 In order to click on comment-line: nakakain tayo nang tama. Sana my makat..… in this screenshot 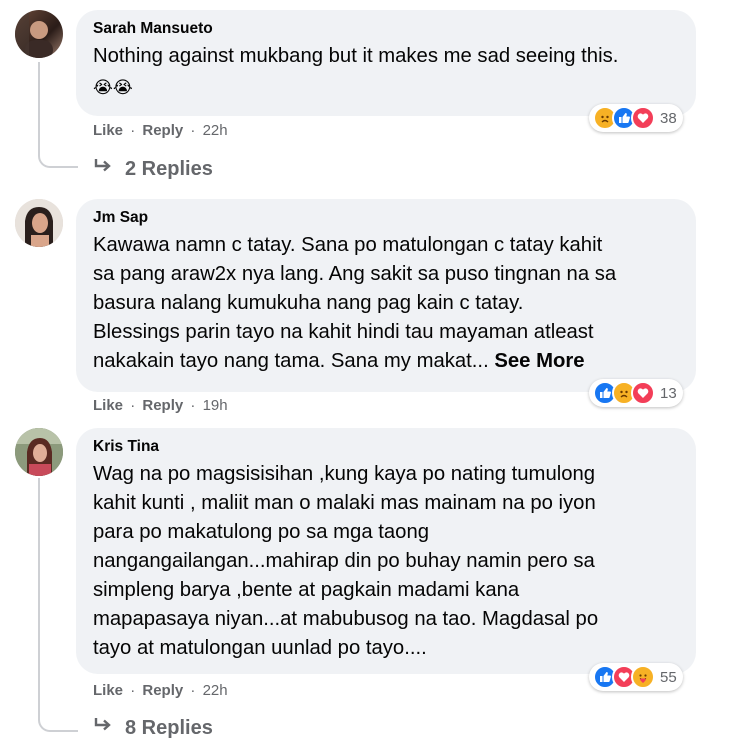, I will do `click(291, 361)`.